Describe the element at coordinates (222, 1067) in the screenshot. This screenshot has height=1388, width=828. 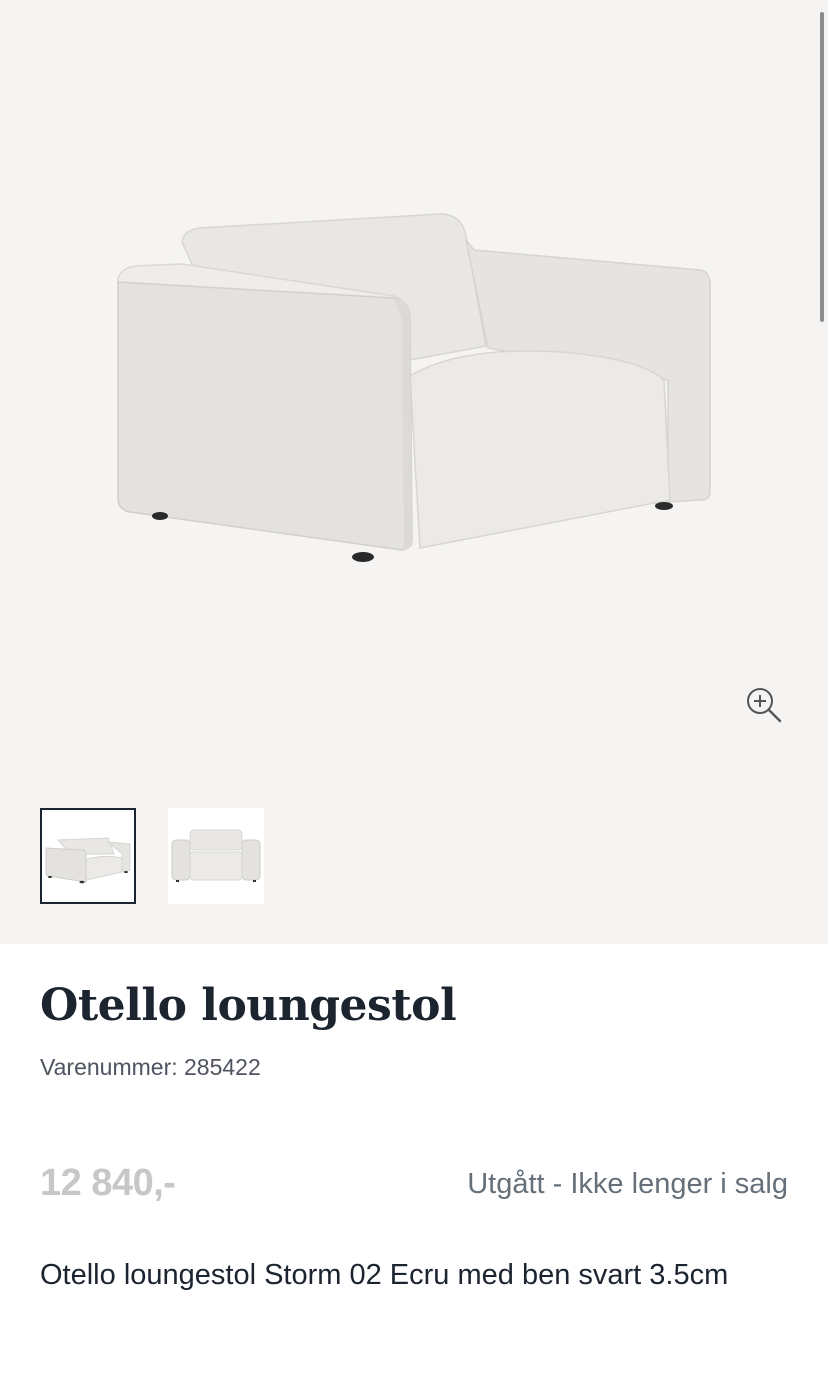
I see `sku-value: 285422` at that location.